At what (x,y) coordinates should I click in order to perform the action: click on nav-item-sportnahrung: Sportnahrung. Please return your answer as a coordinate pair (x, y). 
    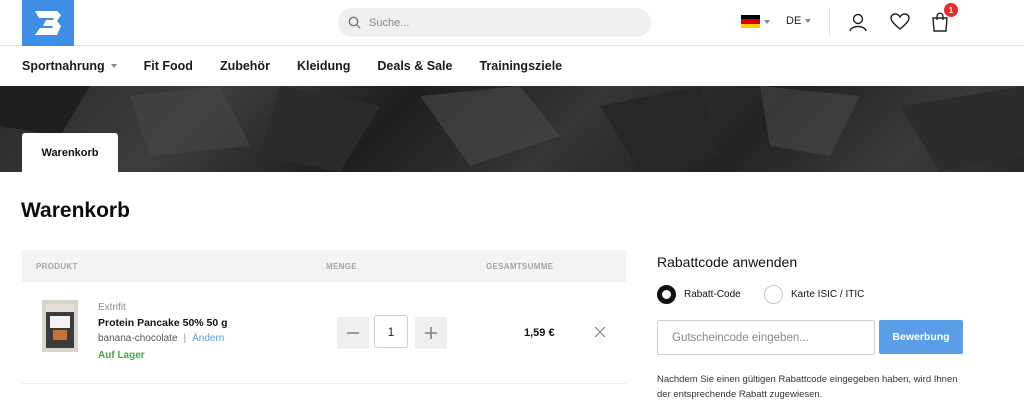
    Looking at the image, I should click on (69, 66).